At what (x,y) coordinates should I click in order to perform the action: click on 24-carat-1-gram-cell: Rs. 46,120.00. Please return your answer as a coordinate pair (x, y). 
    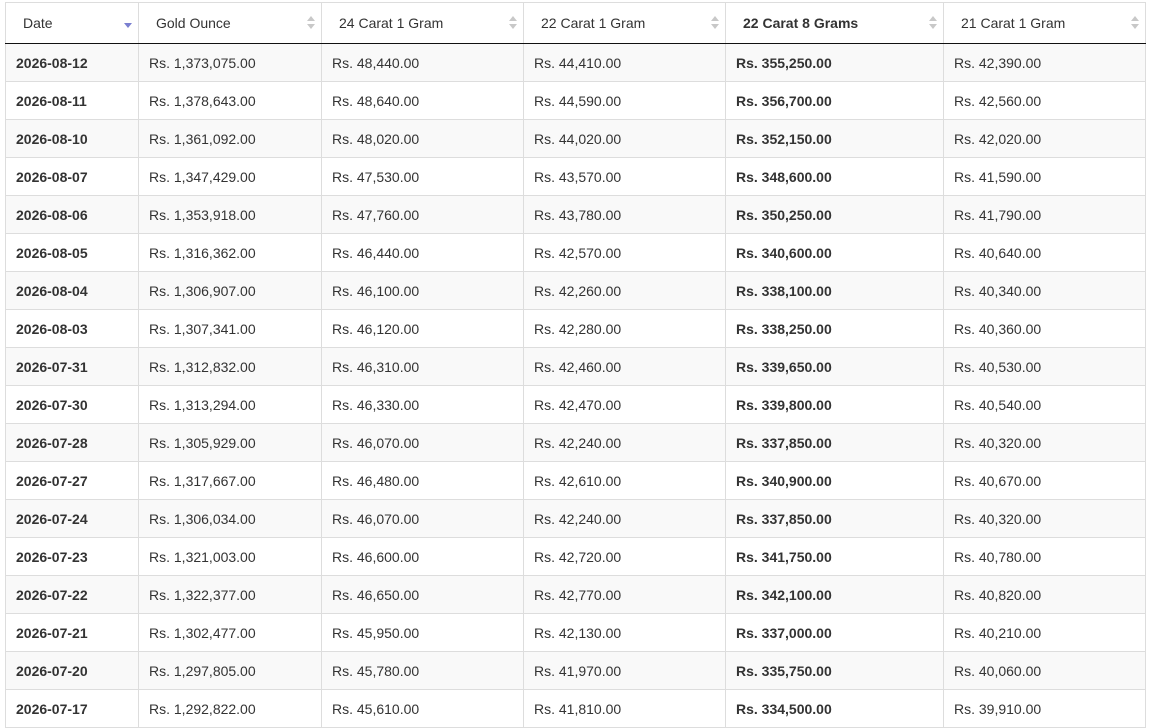
    Looking at the image, I should click on (422, 328).